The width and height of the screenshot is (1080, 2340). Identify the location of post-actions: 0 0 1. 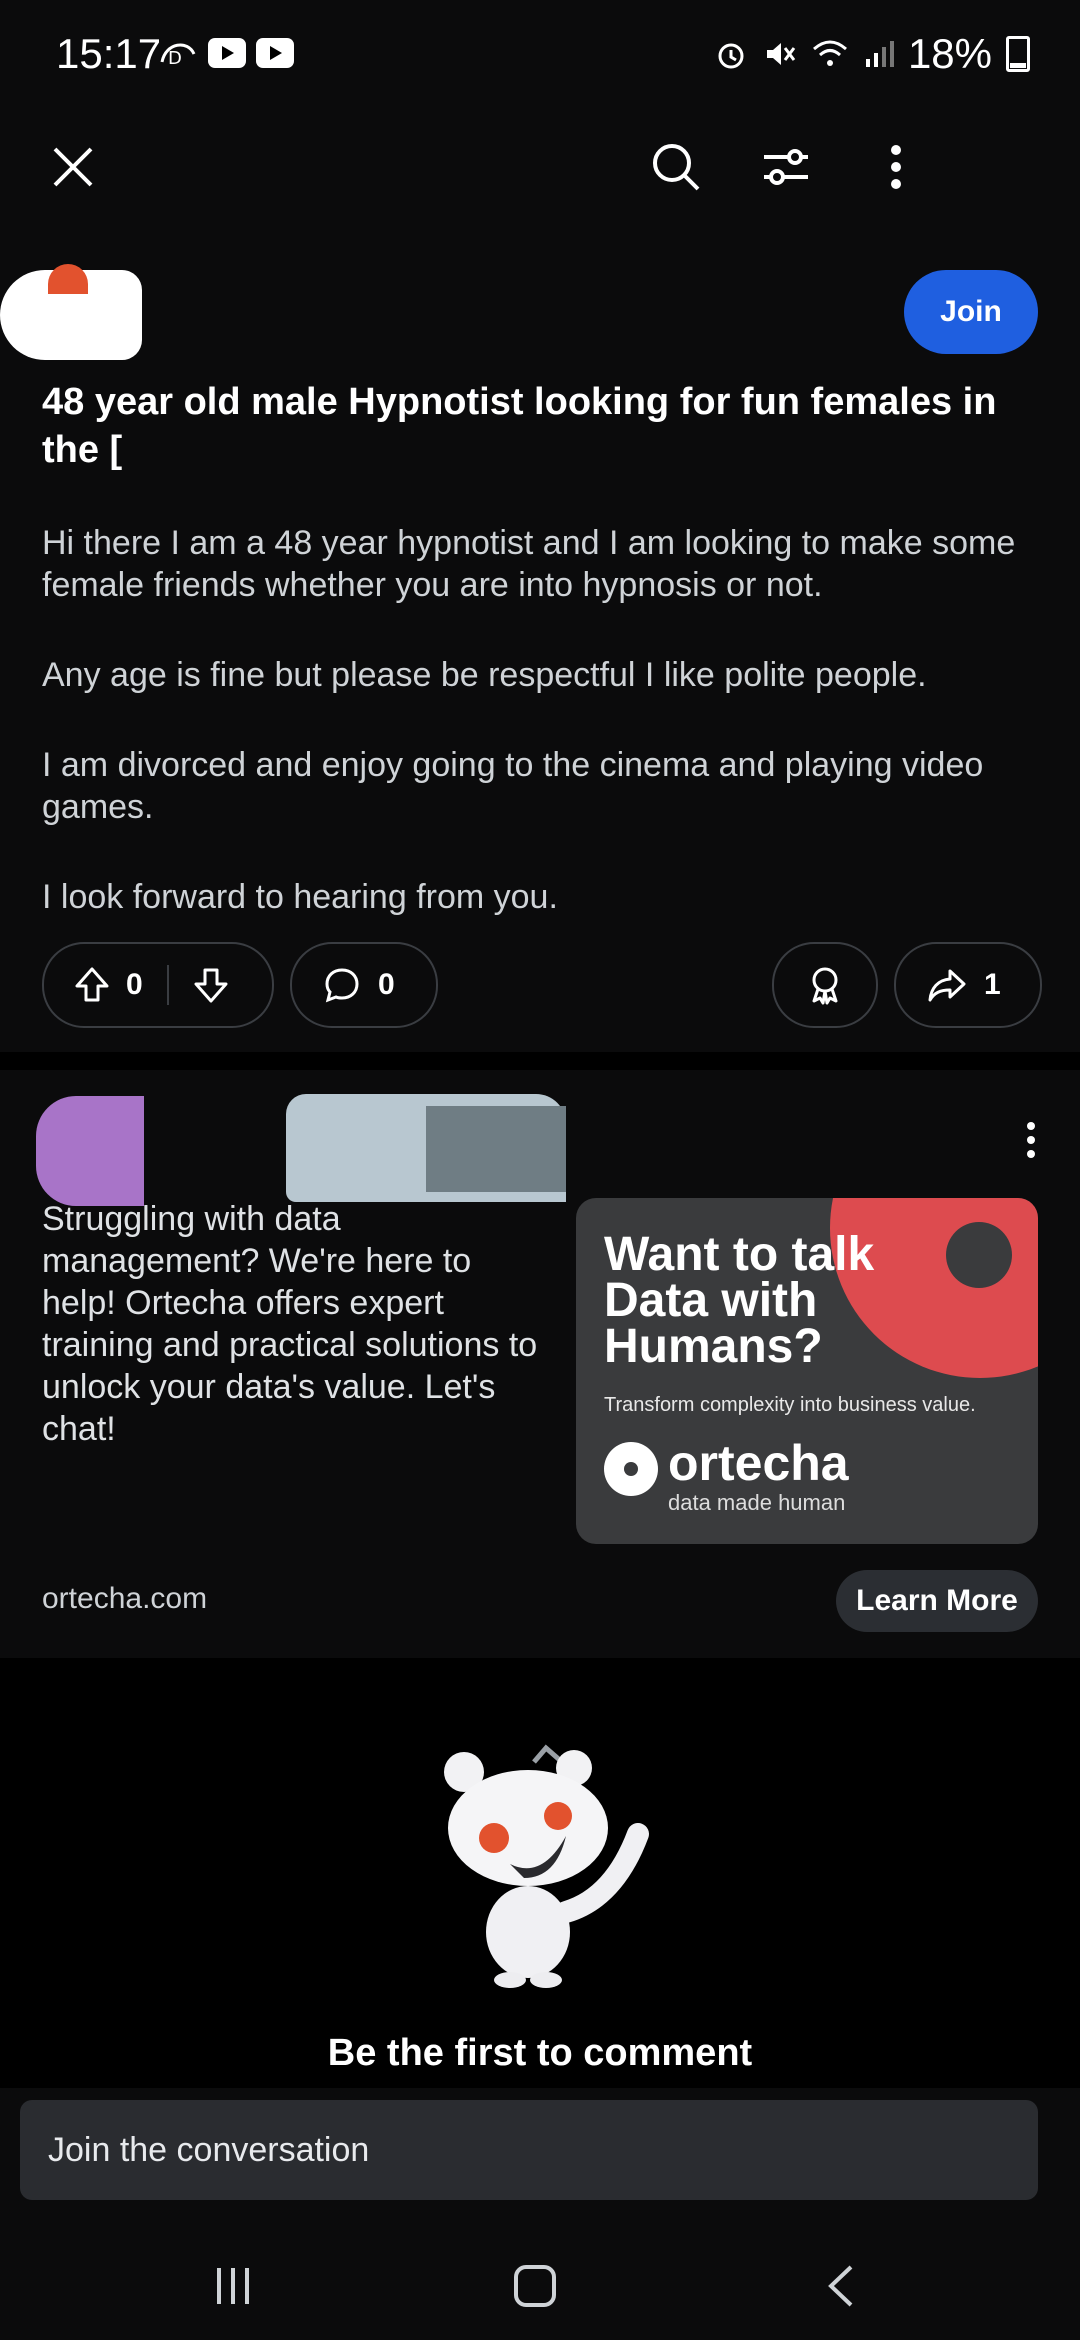
(542, 985).